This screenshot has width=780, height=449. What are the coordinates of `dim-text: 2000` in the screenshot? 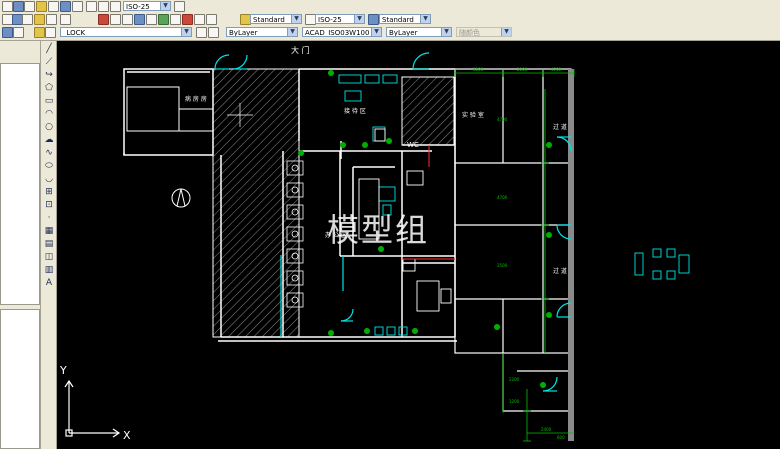 It's located at (522, 69).